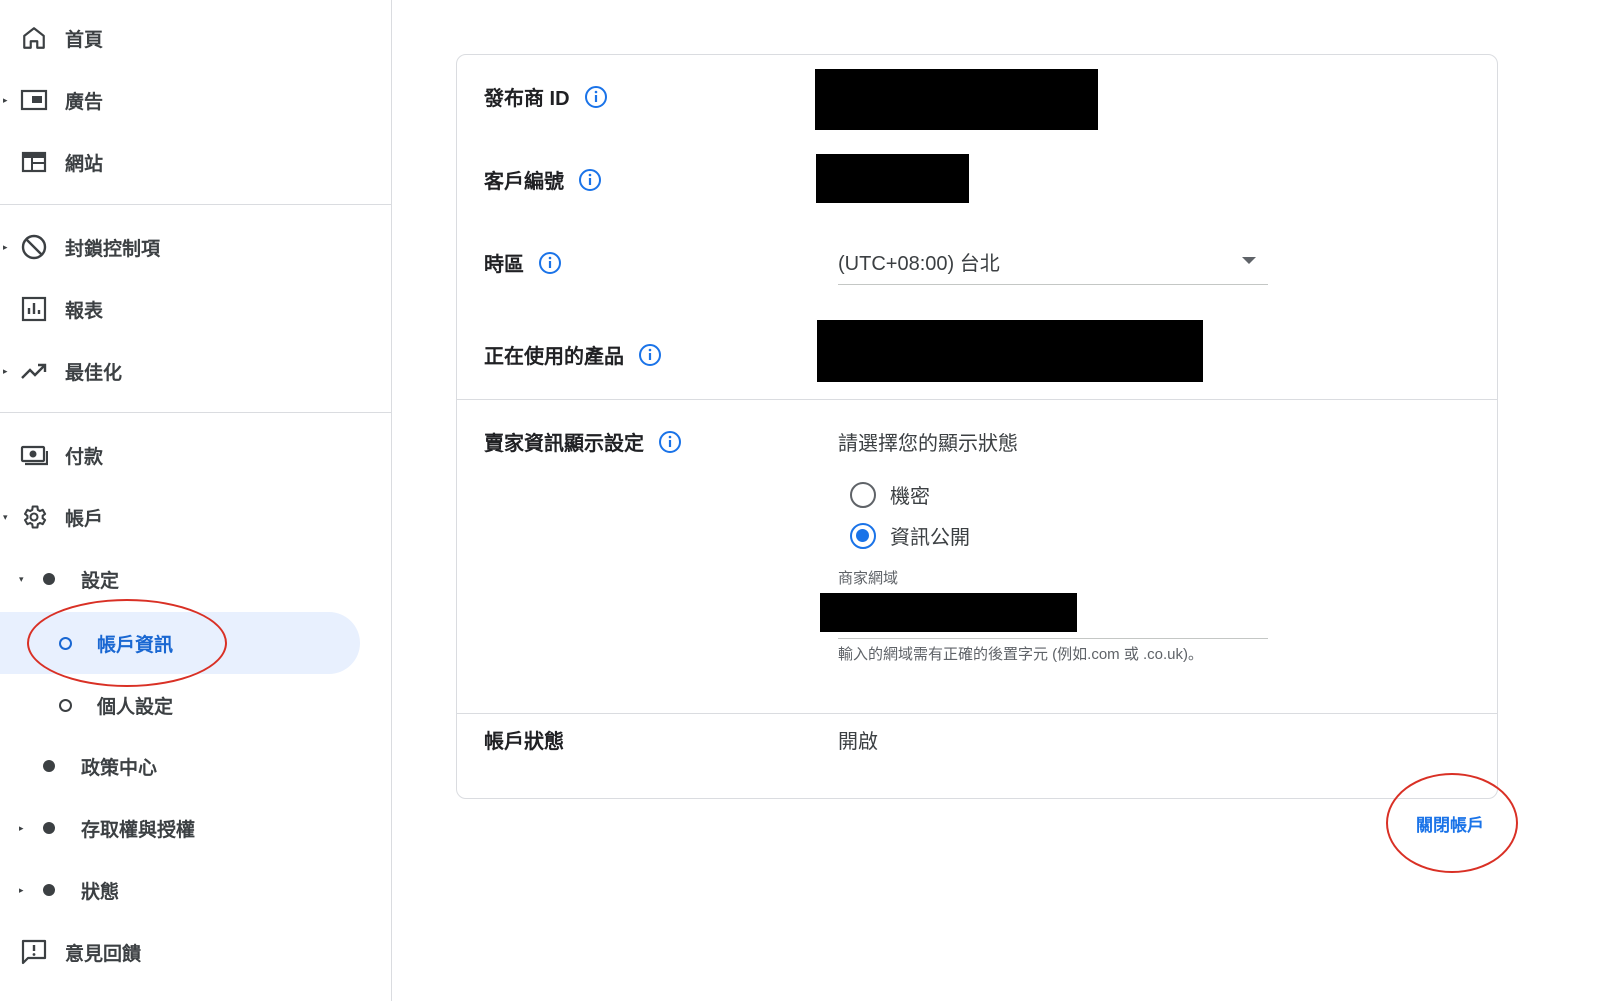 This screenshot has width=1600, height=1001. Describe the element at coordinates (948, 612) in the screenshot. I see `redacted-domain` at that location.